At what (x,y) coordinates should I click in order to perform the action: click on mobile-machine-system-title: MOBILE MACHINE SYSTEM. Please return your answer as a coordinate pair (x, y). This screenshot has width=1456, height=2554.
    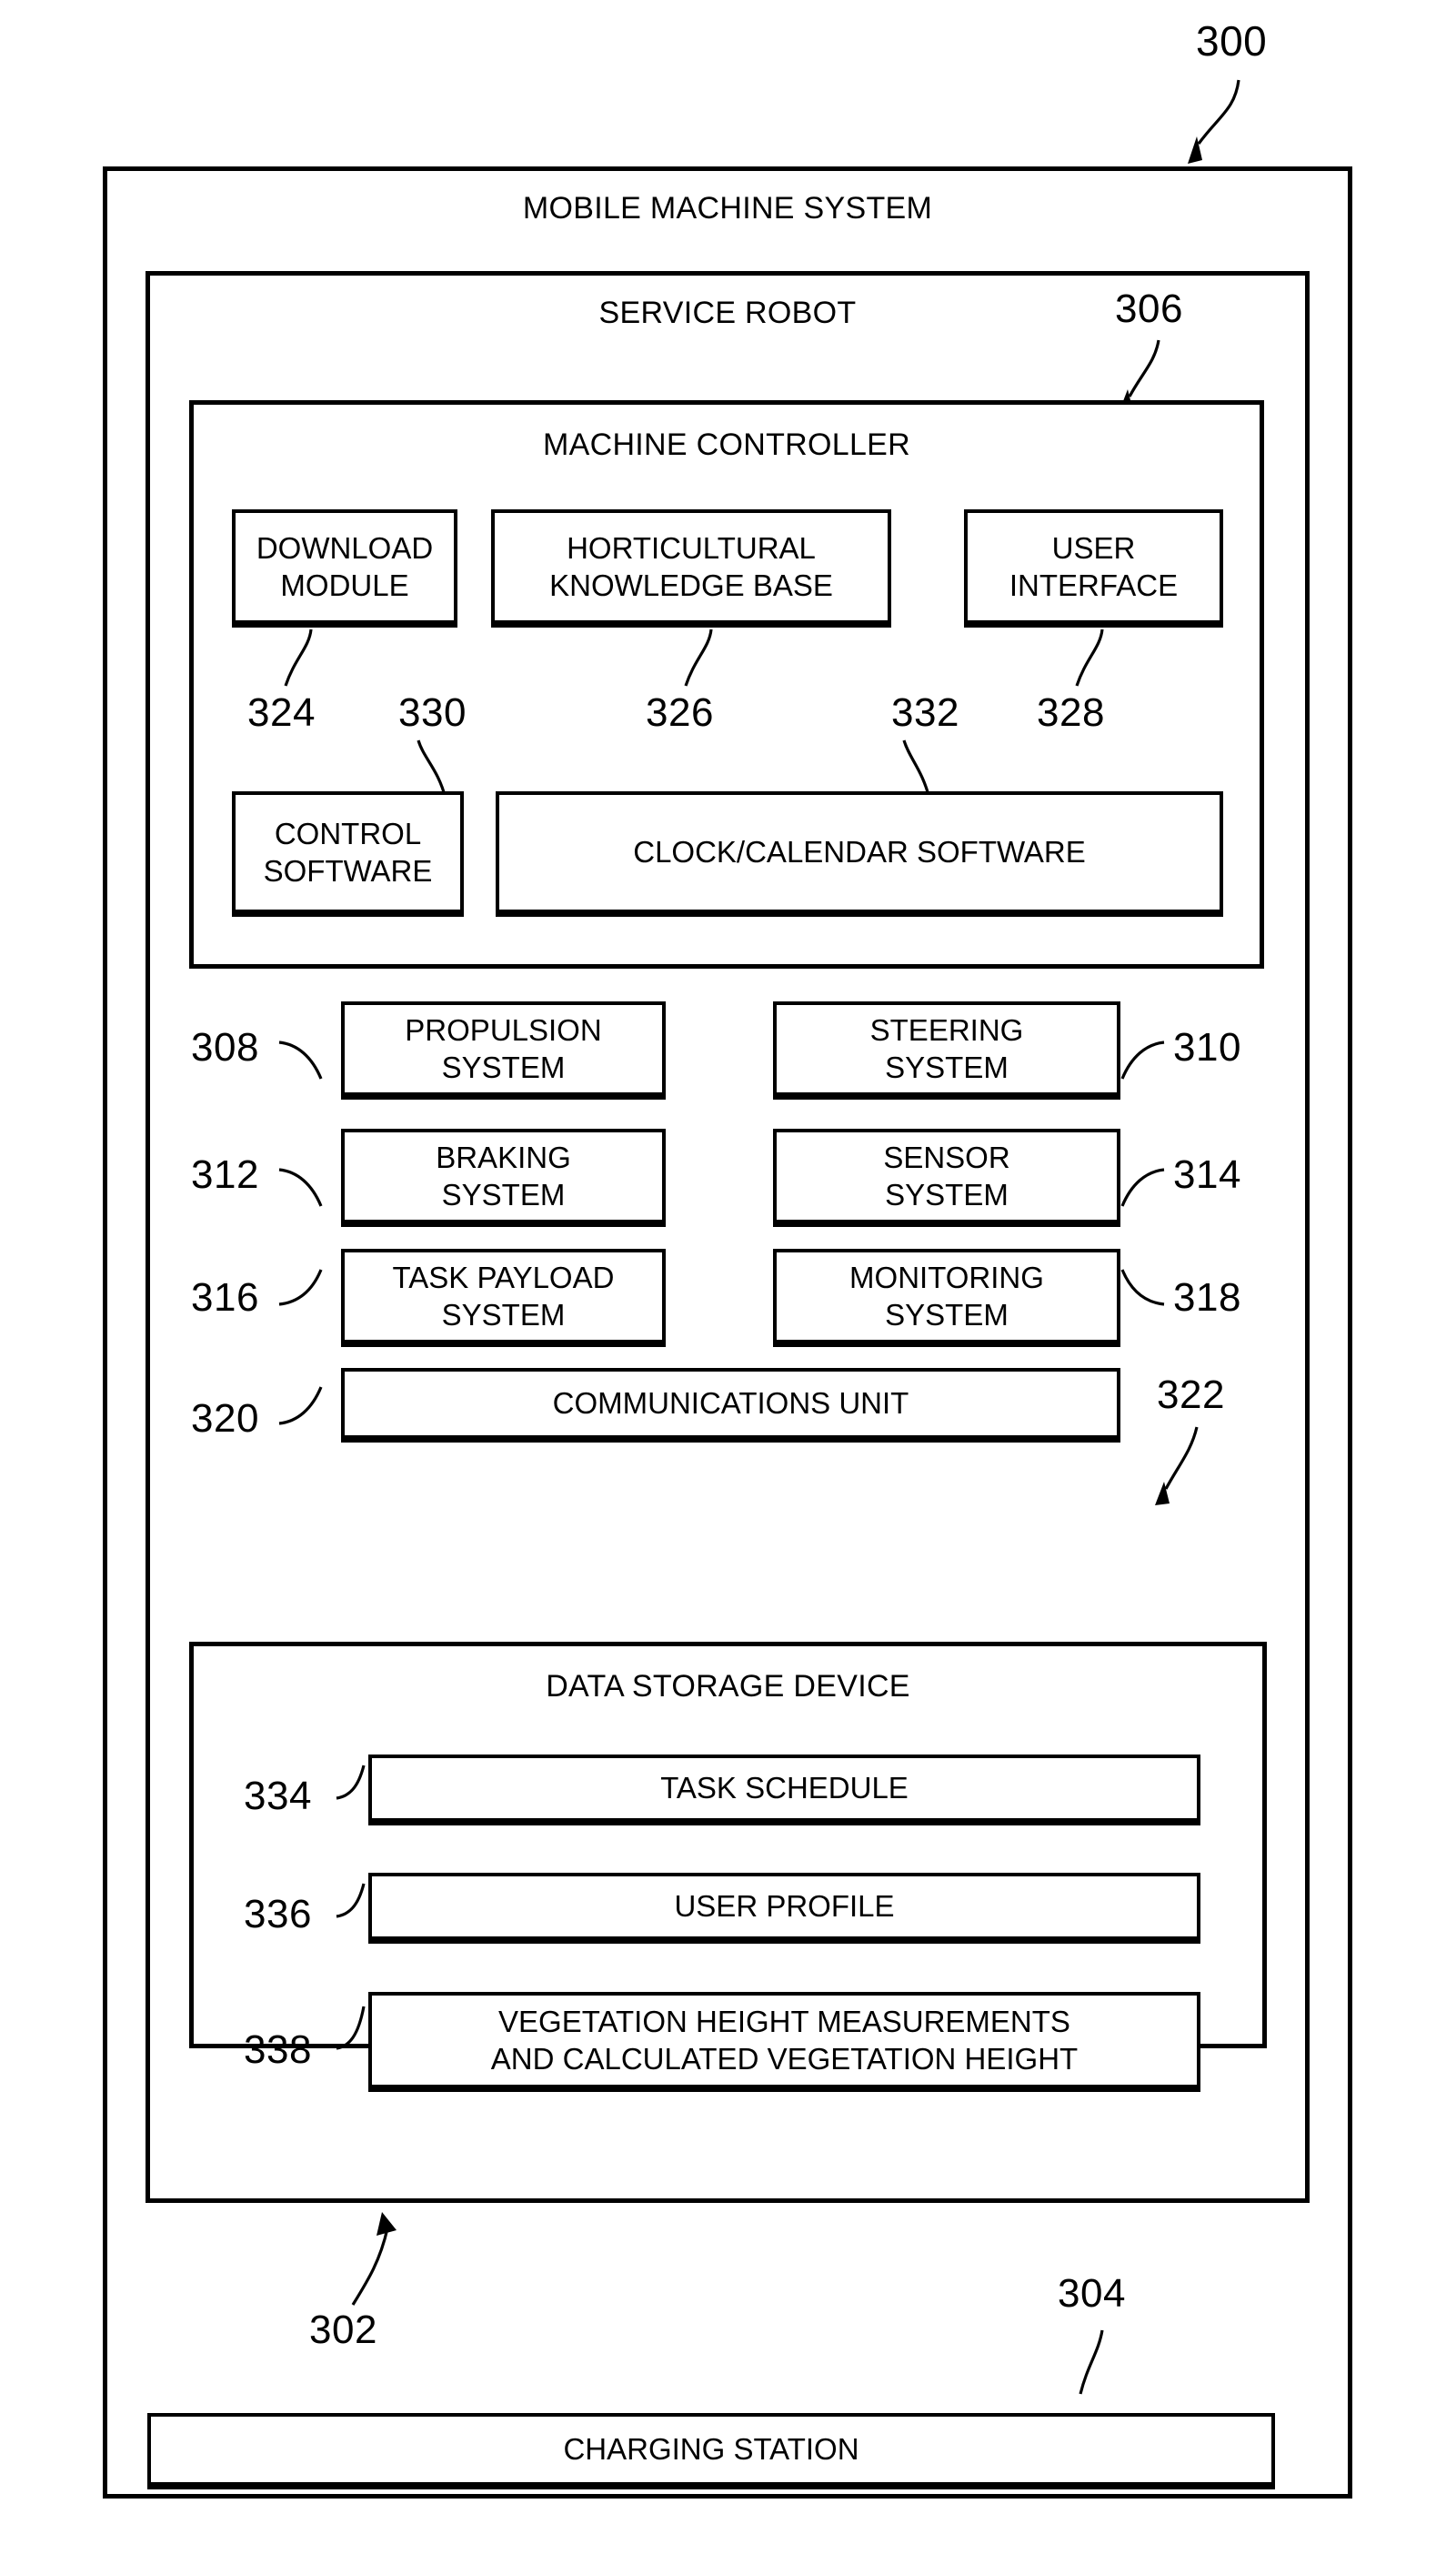
    Looking at the image, I should click on (728, 208).